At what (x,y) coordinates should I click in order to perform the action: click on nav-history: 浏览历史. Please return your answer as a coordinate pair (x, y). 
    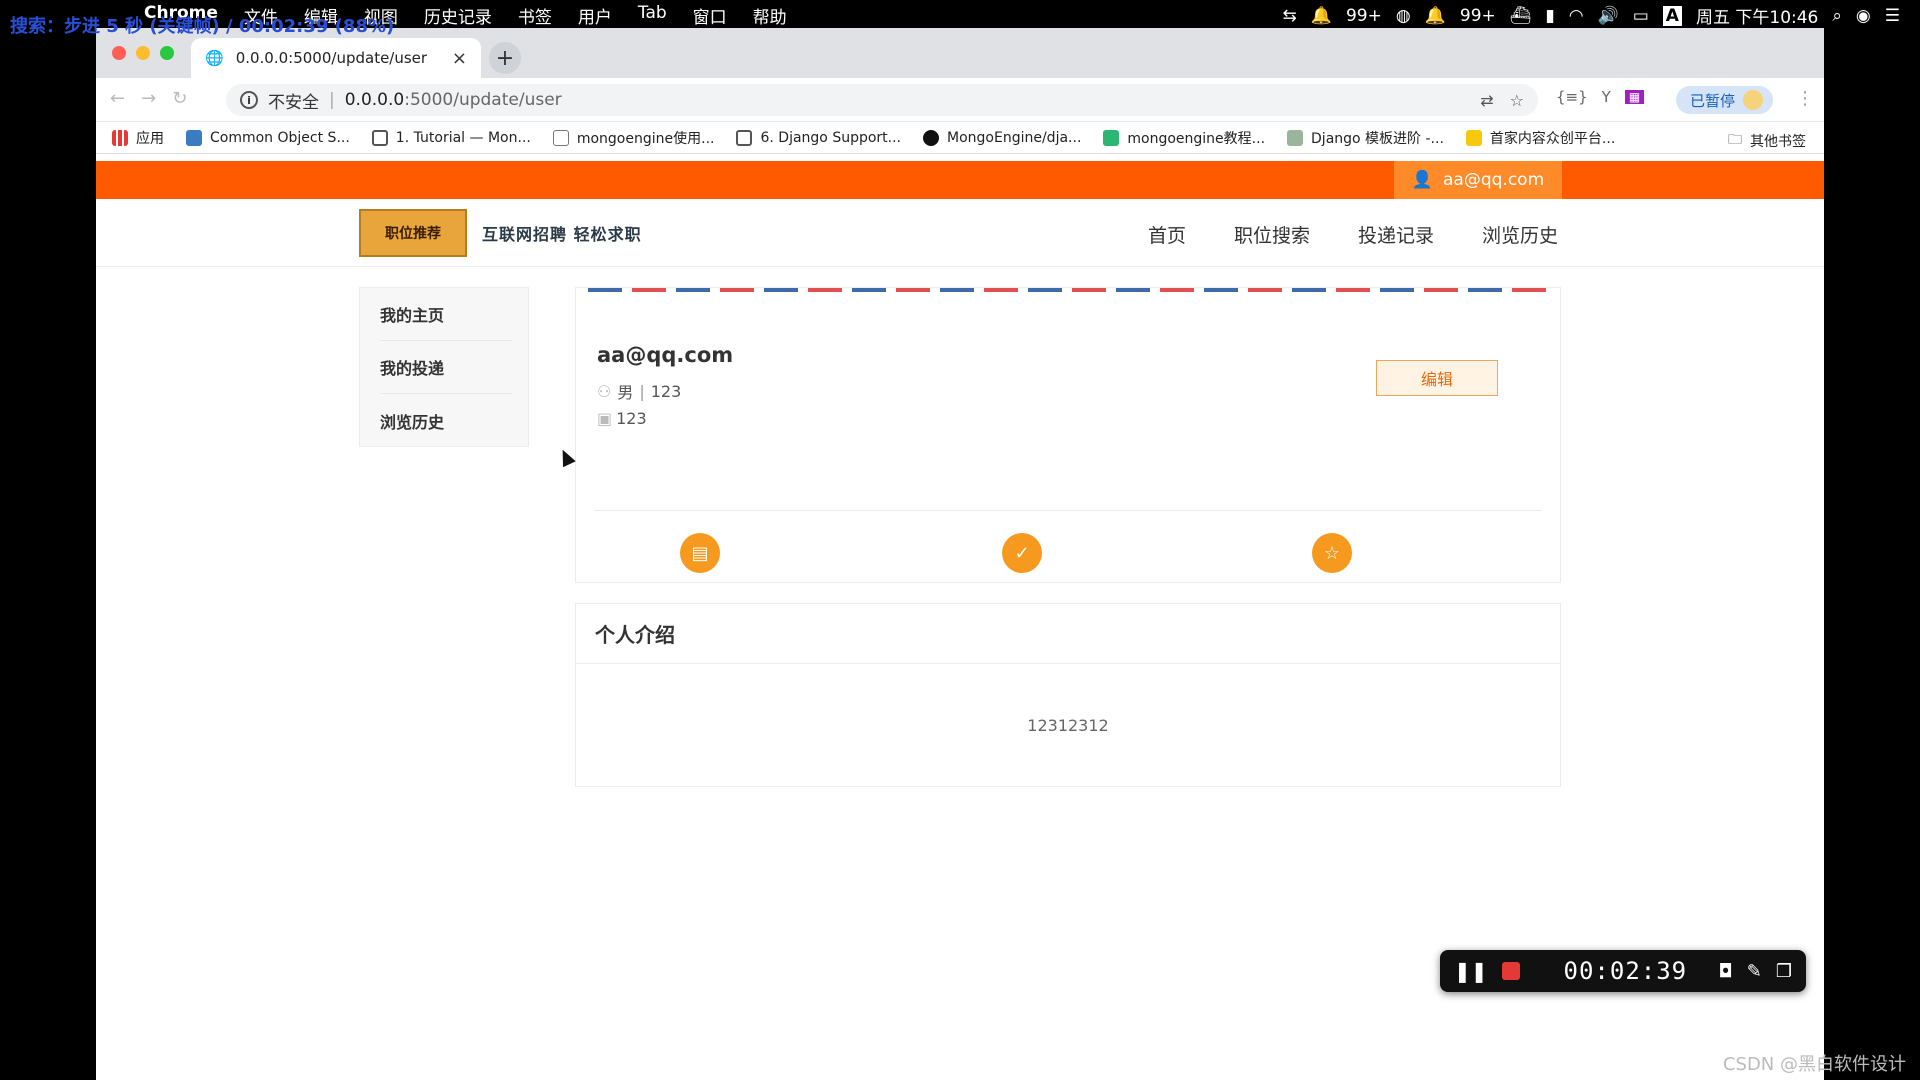
    Looking at the image, I should click on (1520, 234).